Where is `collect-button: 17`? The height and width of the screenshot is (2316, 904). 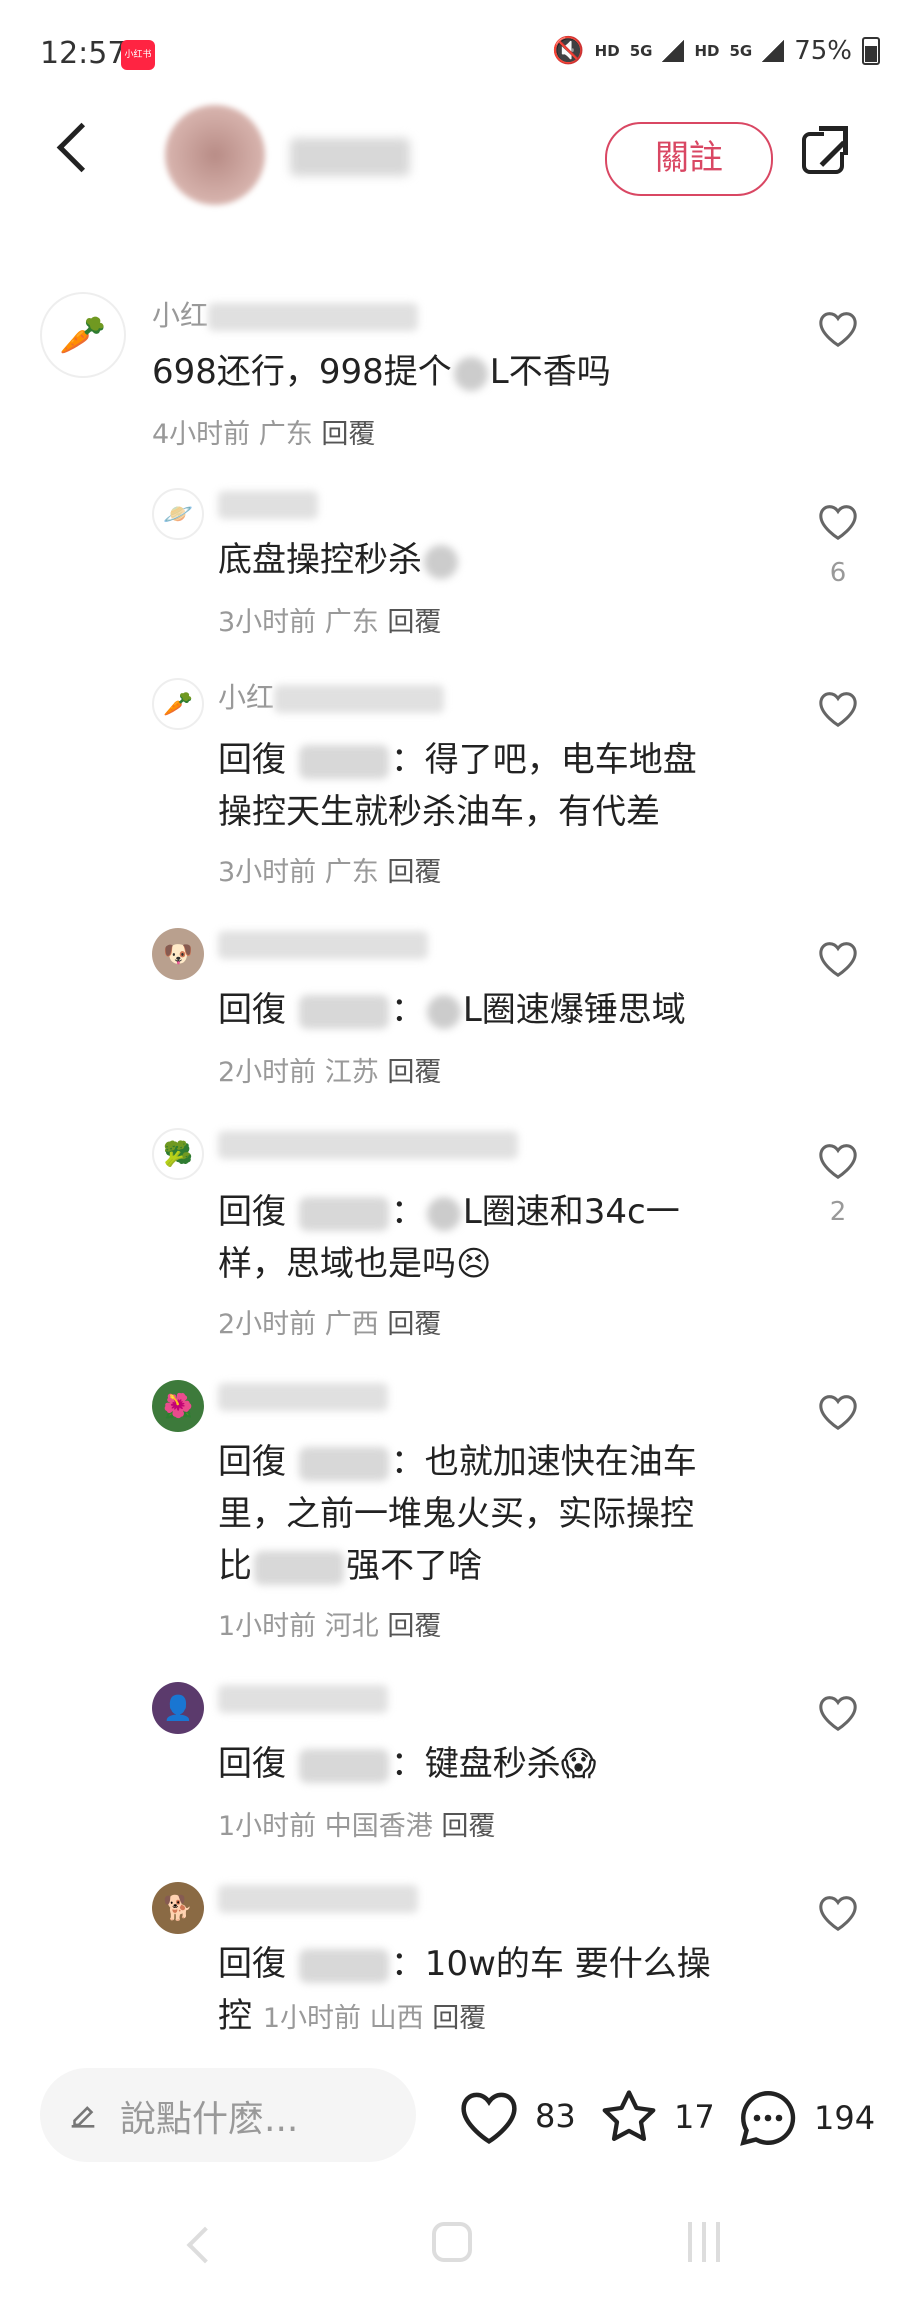 collect-button: 17 is located at coordinates (655, 2117).